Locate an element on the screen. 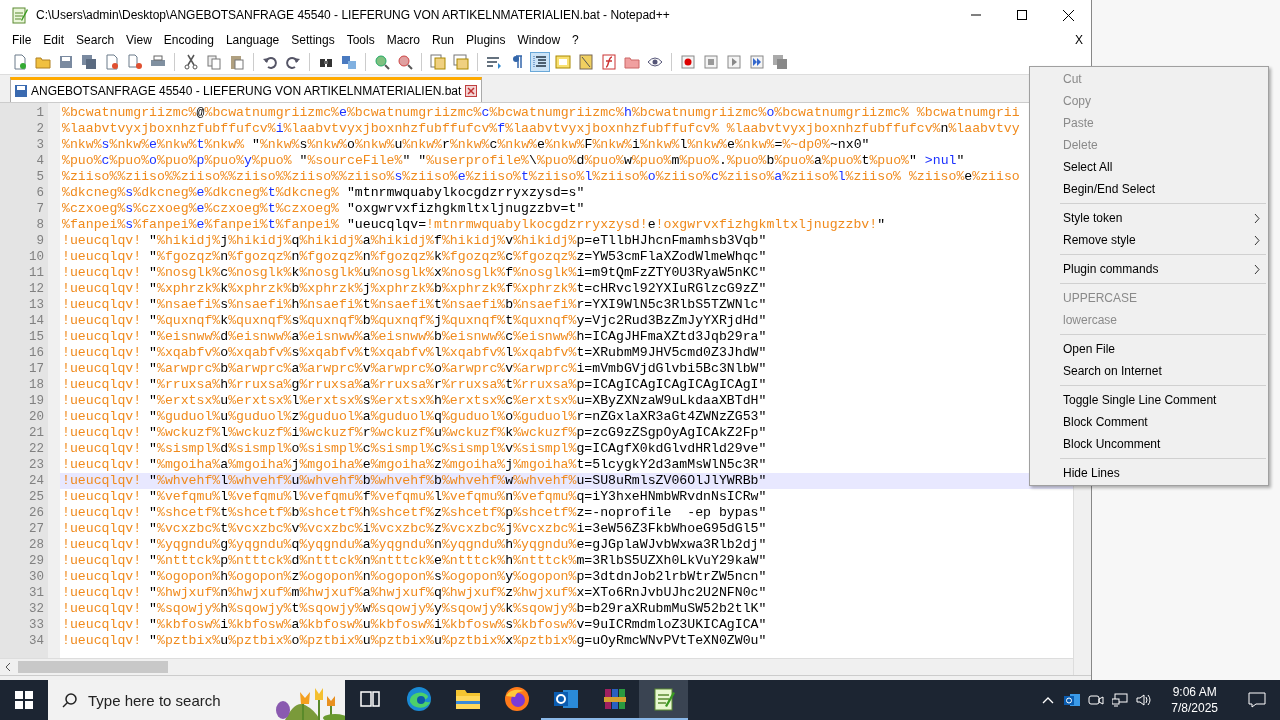  menu-item: Settings is located at coordinates (313, 40).